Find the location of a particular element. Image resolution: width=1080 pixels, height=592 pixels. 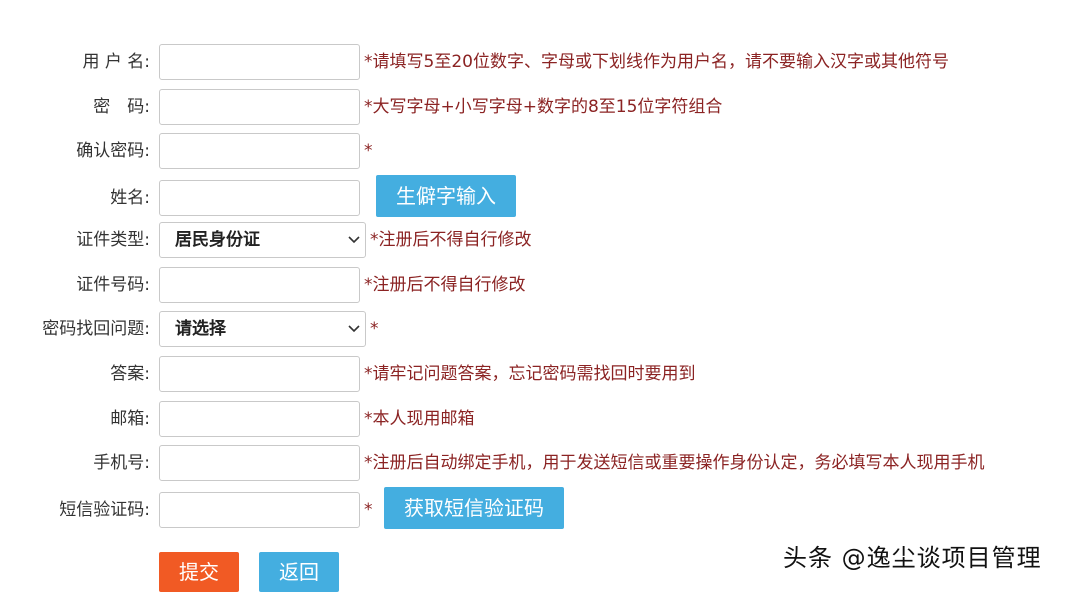

security-question-label: 密码找回问题: is located at coordinates (96, 329).